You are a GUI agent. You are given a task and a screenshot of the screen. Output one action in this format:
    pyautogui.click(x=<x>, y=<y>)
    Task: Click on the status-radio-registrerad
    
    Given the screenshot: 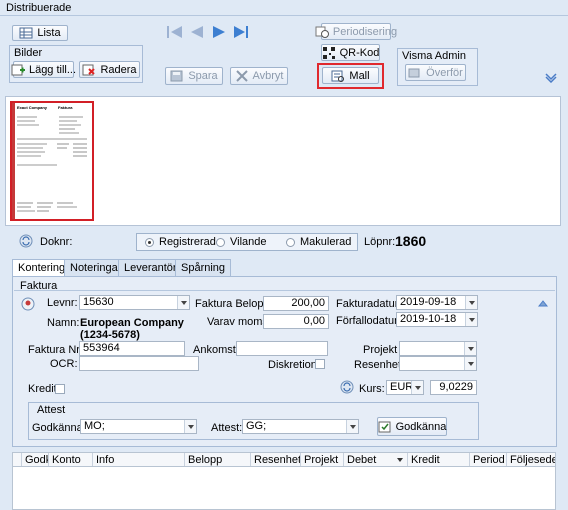 What is the action you would take?
    pyautogui.click(x=149, y=242)
    